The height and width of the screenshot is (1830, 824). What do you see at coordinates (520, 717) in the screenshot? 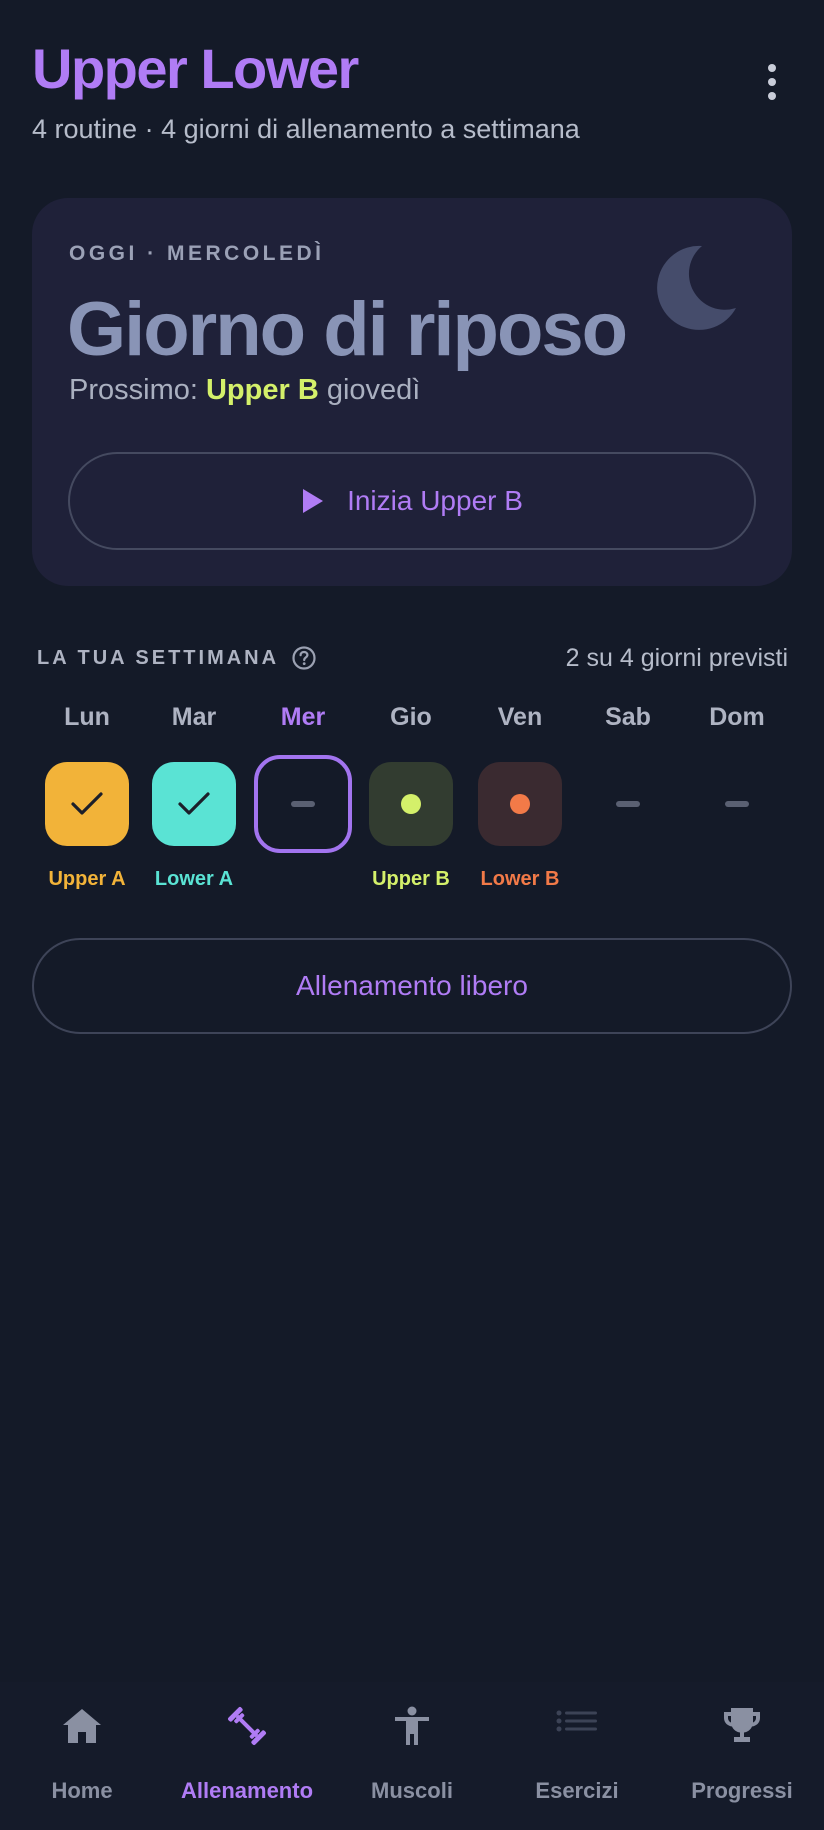
I see `day-name: Ven` at bounding box center [520, 717].